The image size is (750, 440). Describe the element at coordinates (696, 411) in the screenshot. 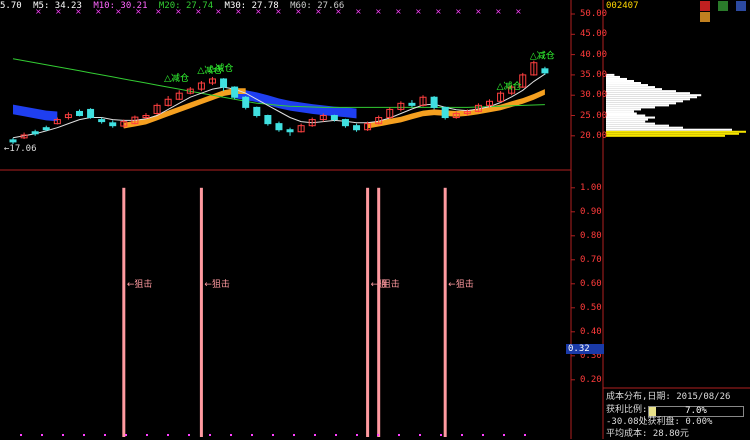

I see `profit-ratio-bar: 7.0%` at that location.